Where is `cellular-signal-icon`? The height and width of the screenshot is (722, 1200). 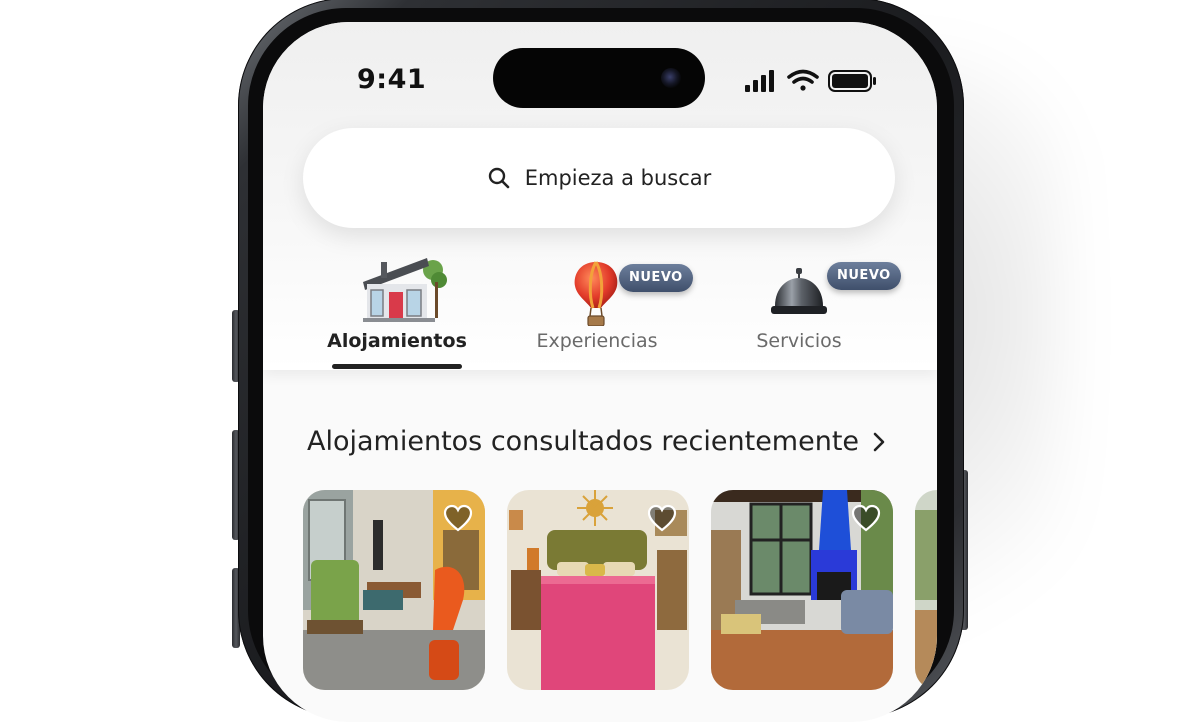 cellular-signal-icon is located at coordinates (759, 81).